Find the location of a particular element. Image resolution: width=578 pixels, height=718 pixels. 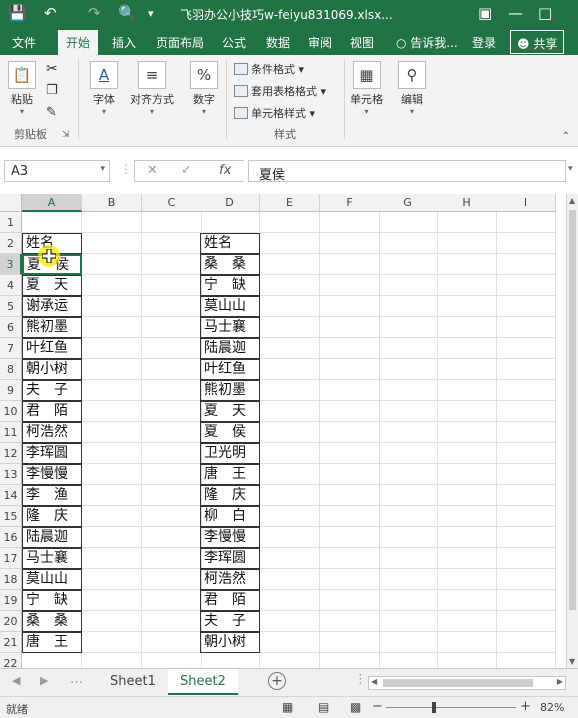

editing-button: ⚲ 编辑 ▾ is located at coordinates (412, 88).